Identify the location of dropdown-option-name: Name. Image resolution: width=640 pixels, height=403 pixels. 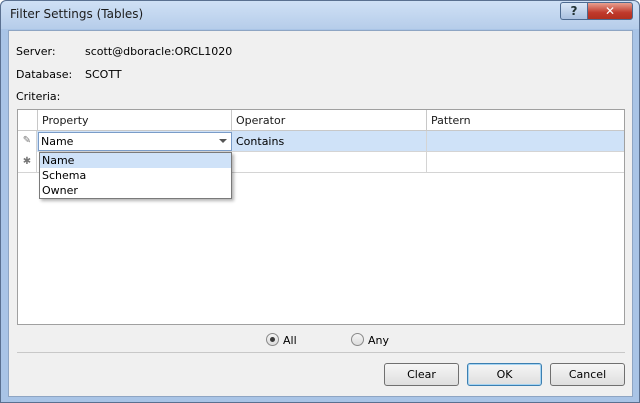
(135, 160).